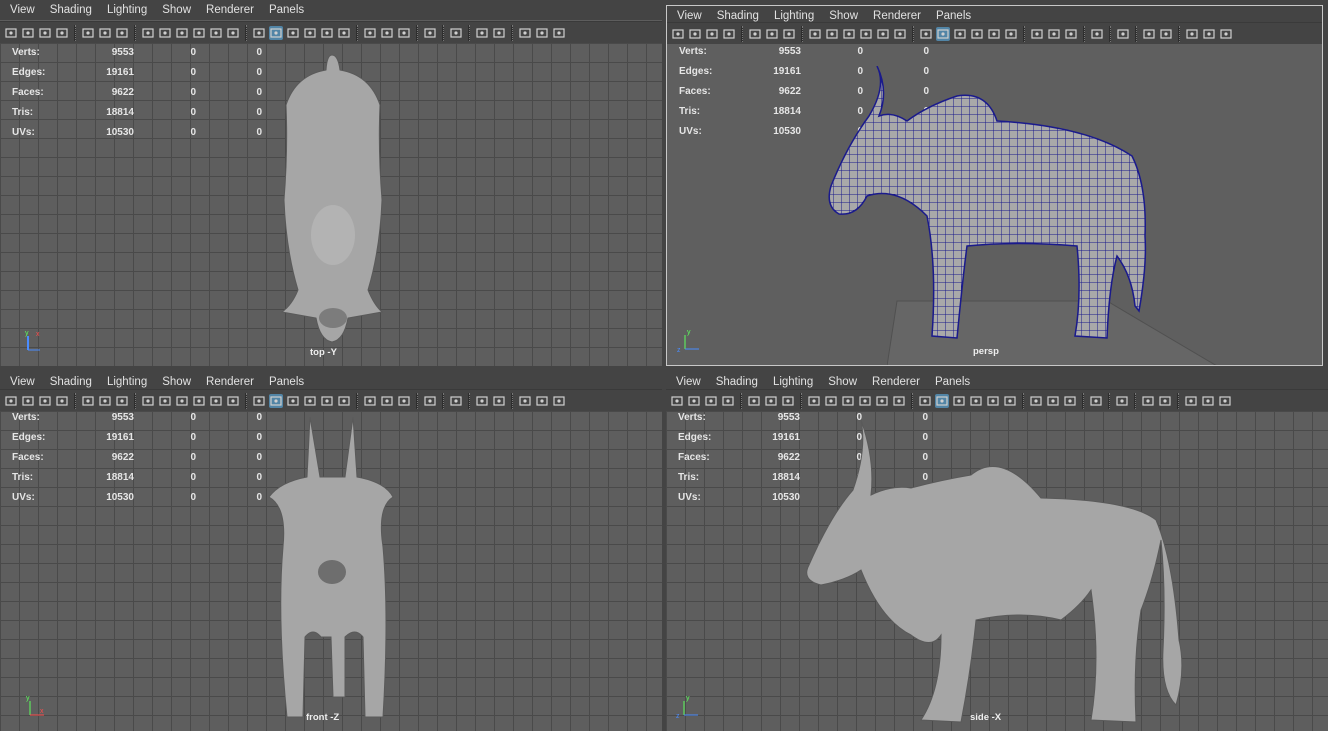 The width and height of the screenshot is (1328, 731). Describe the element at coordinates (332, 572) in the screenshot. I see `bull-model-front` at that location.